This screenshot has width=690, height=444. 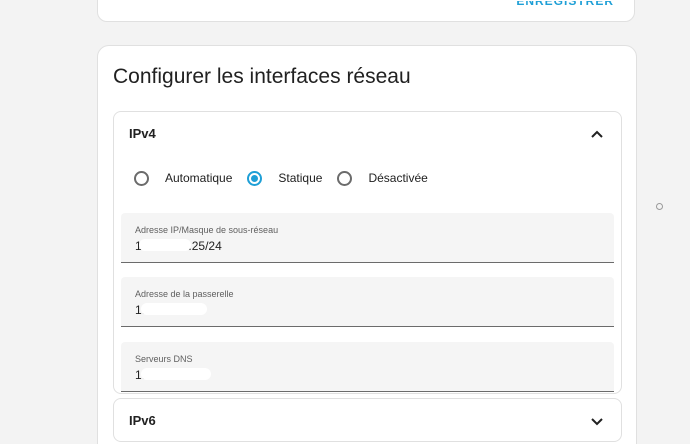 I want to click on field-label: Adresse IP/Masque de sous-réseau, so click(x=207, y=230).